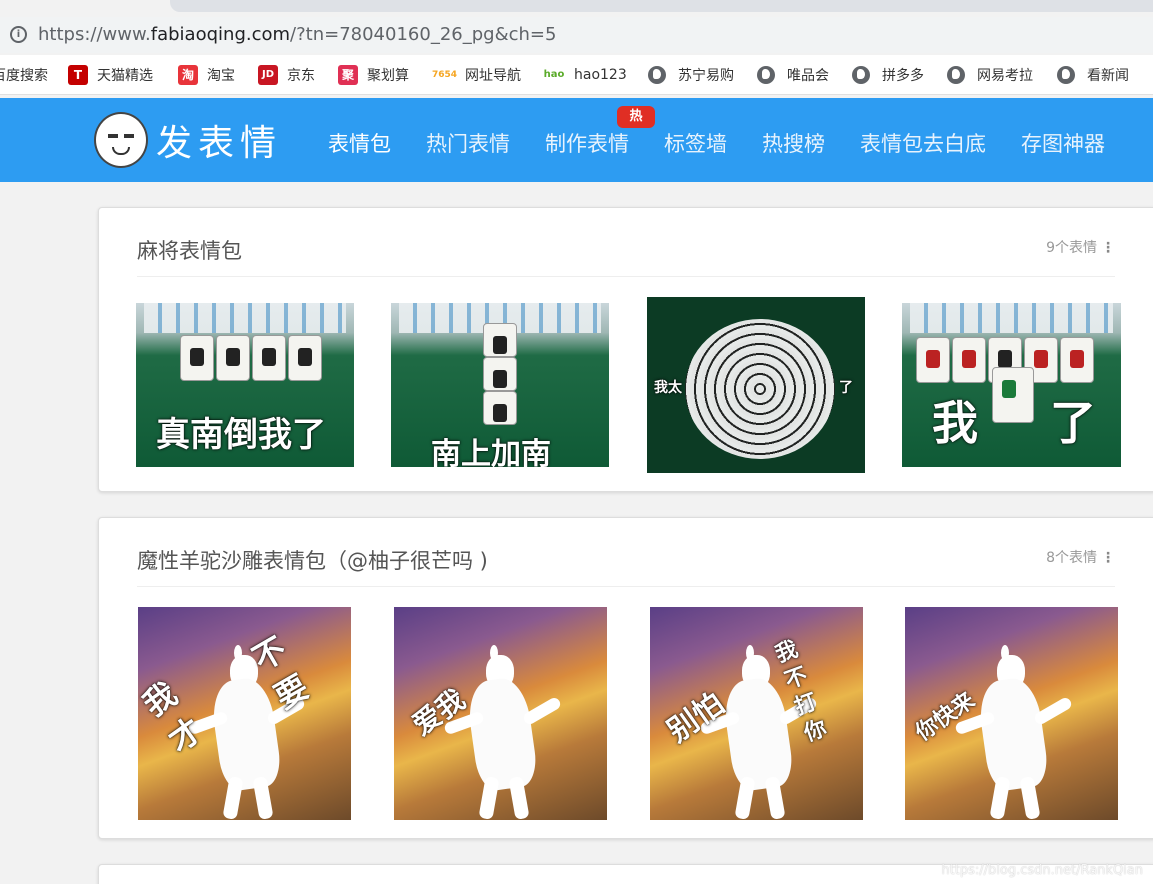 The image size is (1153, 884). I want to click on bookmark-label: 天猫精选, so click(125, 76).